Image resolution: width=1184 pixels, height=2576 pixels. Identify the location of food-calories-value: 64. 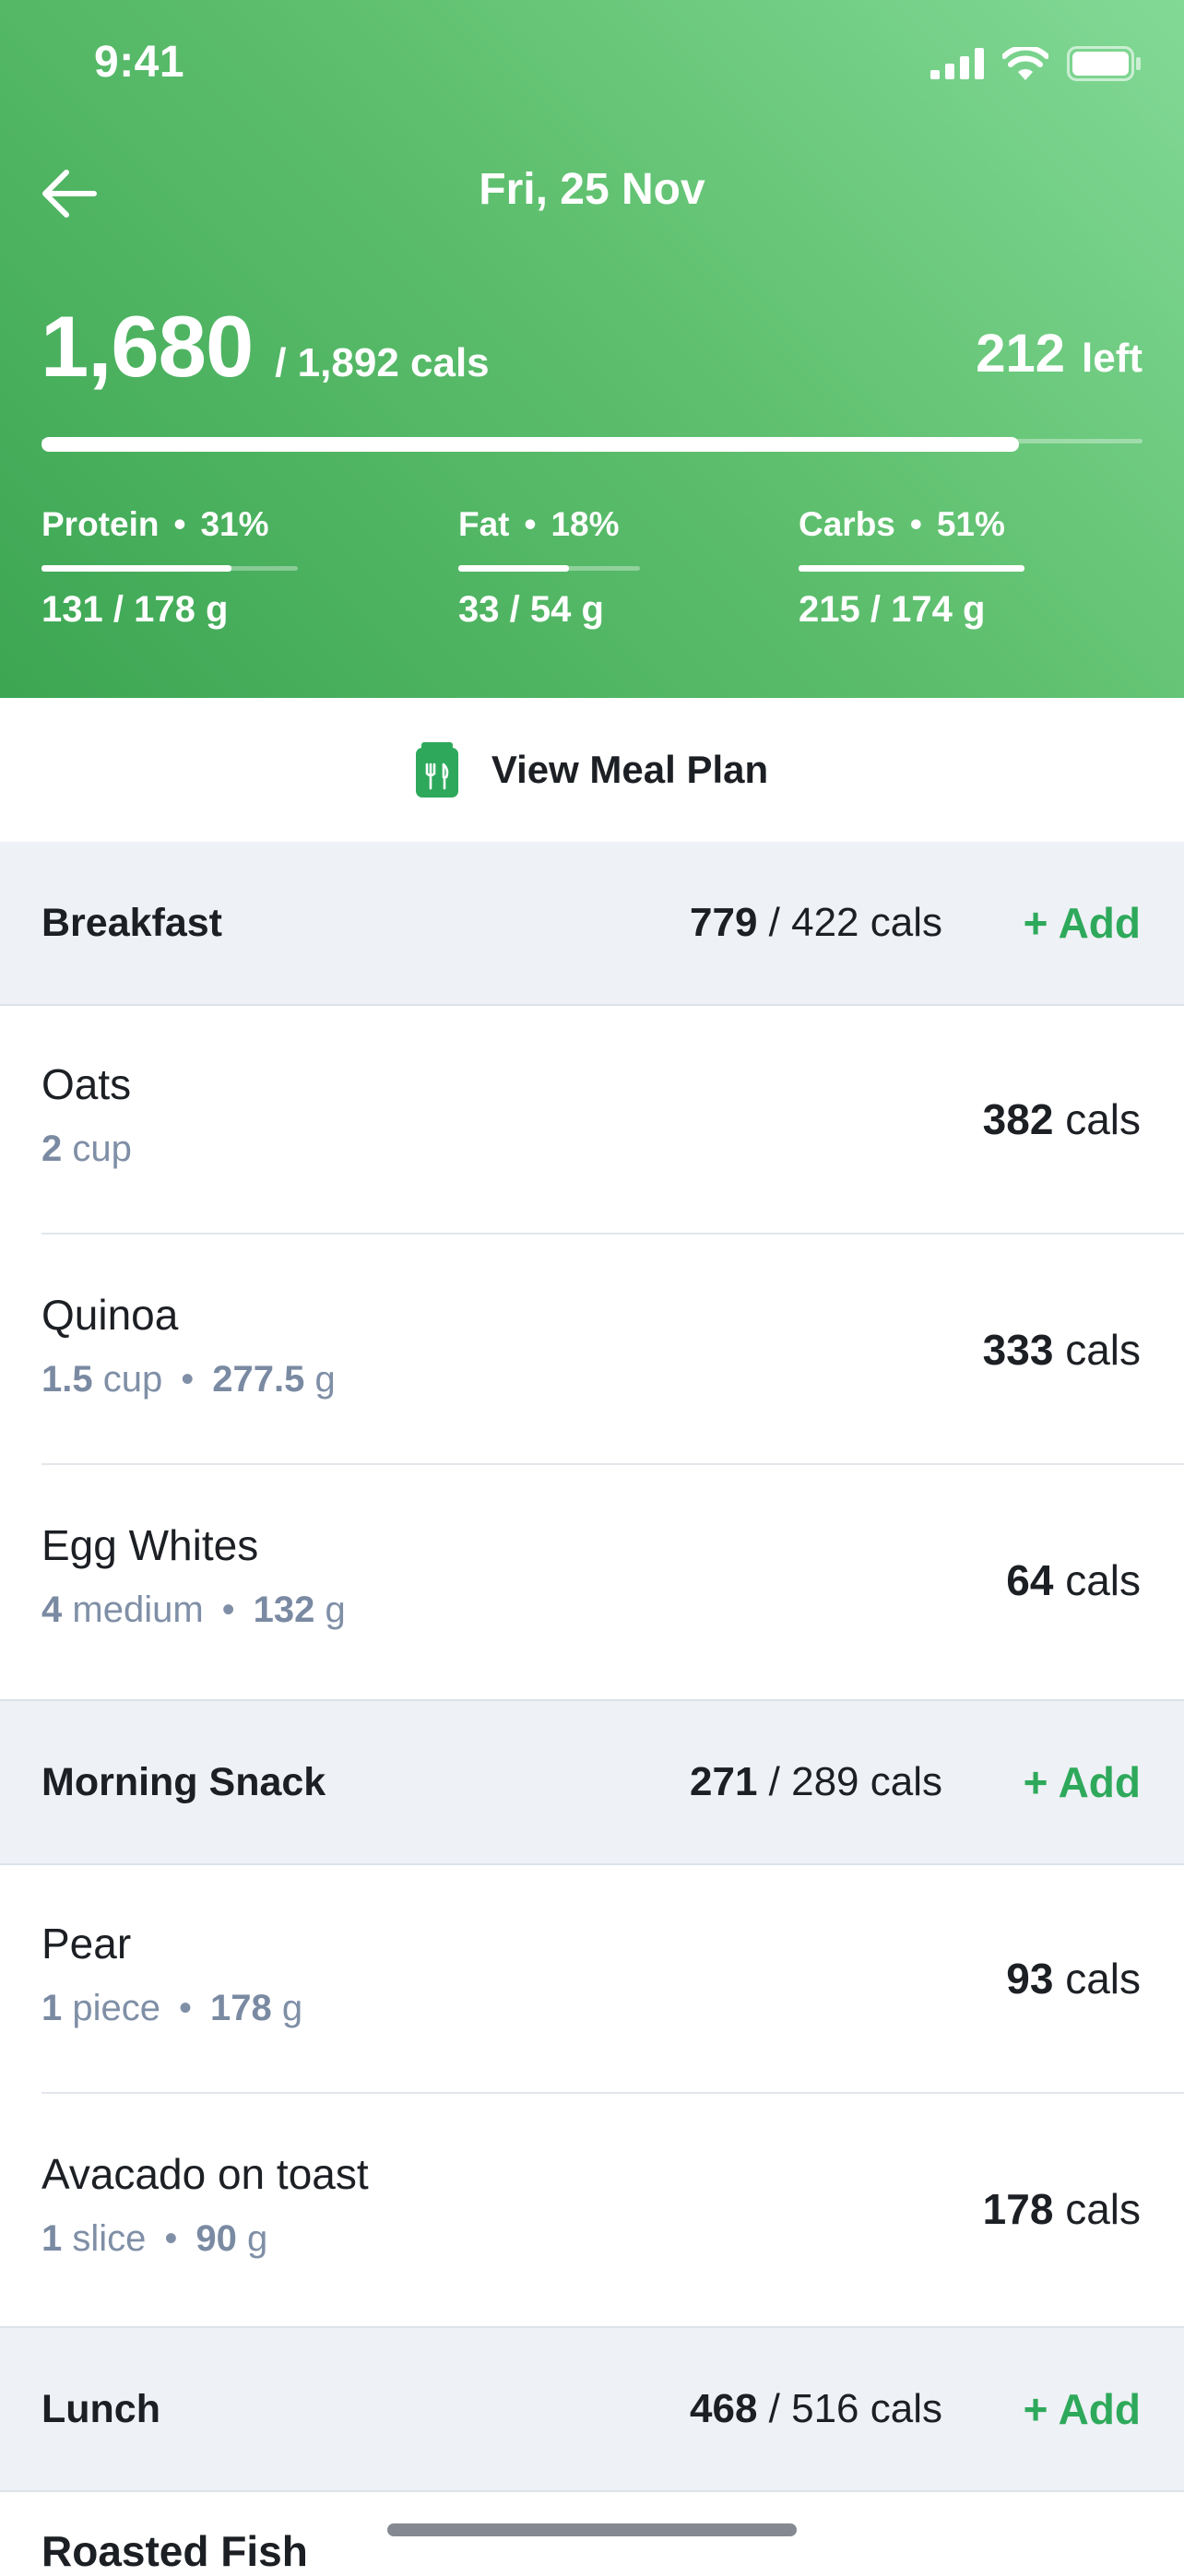
(1030, 1580).